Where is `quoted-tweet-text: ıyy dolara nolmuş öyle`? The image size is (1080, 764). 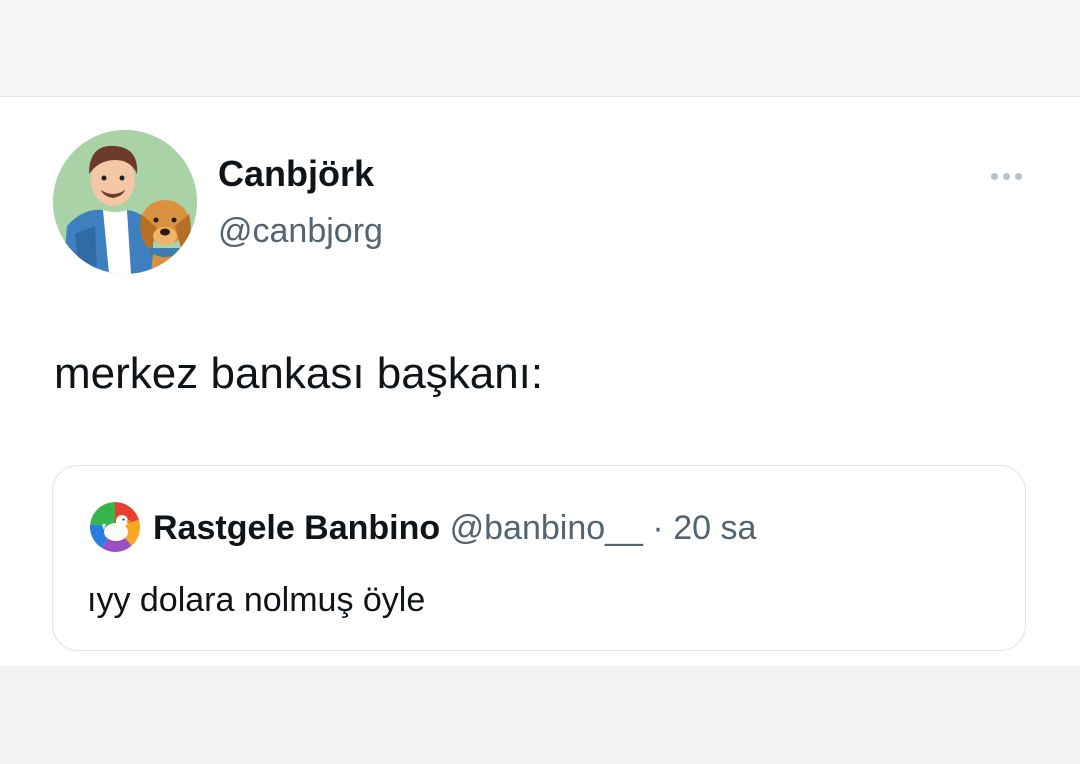
quoted-tweet-text: ıyy dolara nolmuş öyle is located at coordinates (256, 600).